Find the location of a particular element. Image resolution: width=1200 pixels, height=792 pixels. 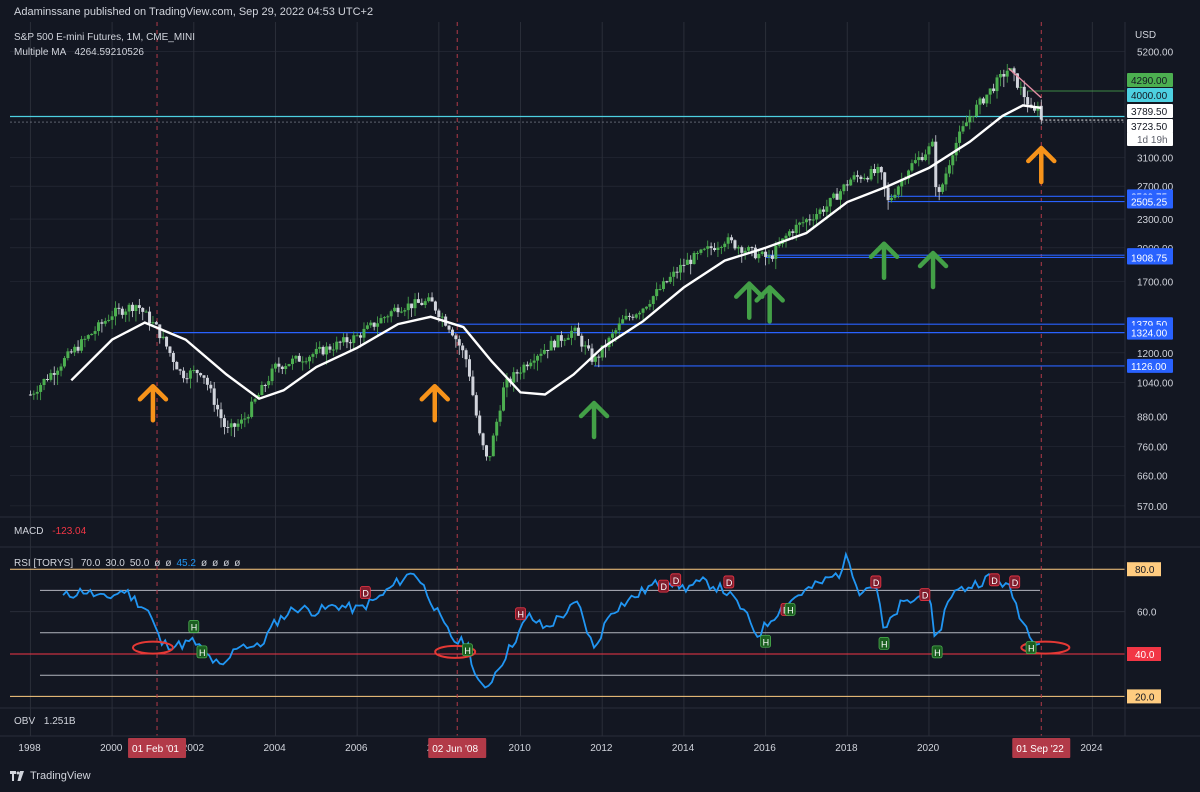

price-badge-label: 1126.00 is located at coordinates (1149, 367).